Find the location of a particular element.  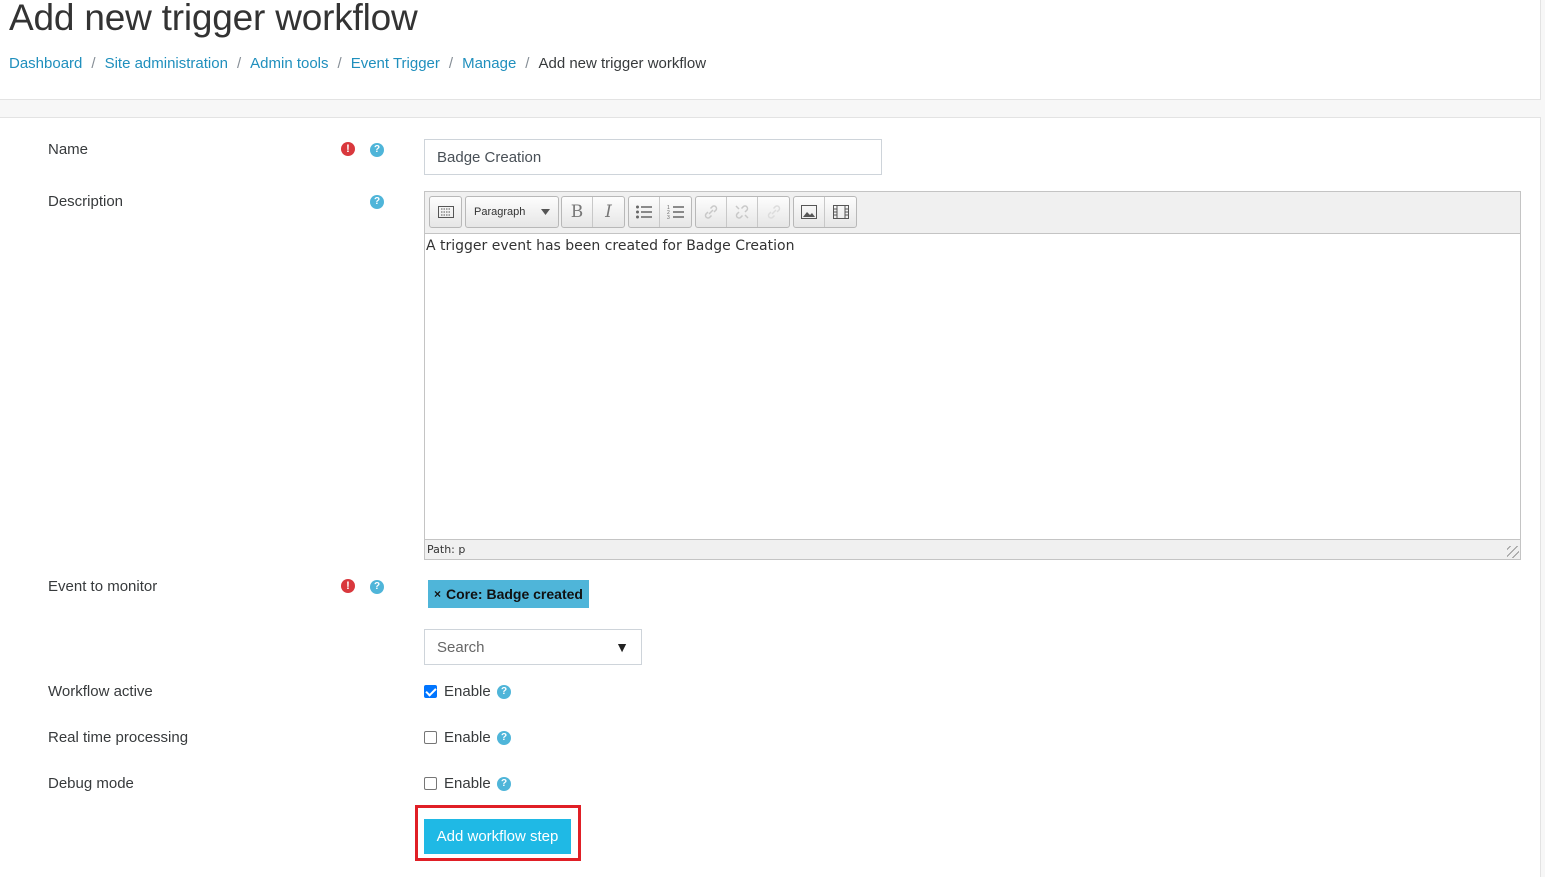

bold-icon: B is located at coordinates (577, 212).